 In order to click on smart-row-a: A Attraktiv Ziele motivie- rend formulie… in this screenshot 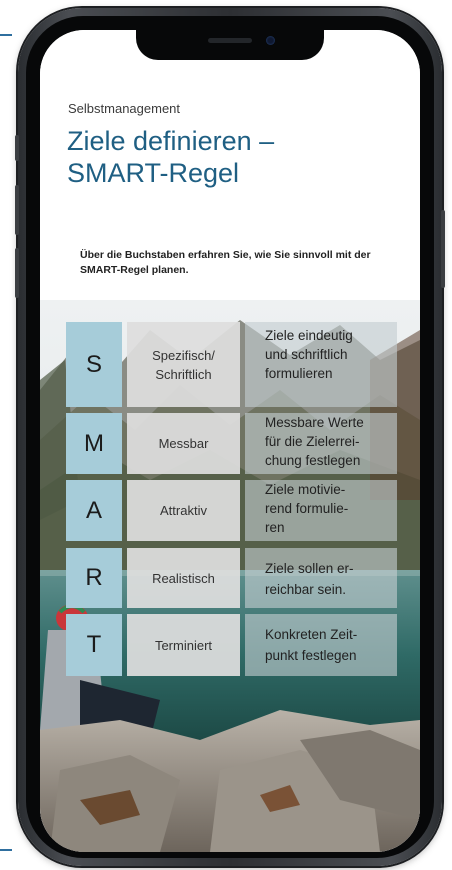, I will do `click(232, 510)`.